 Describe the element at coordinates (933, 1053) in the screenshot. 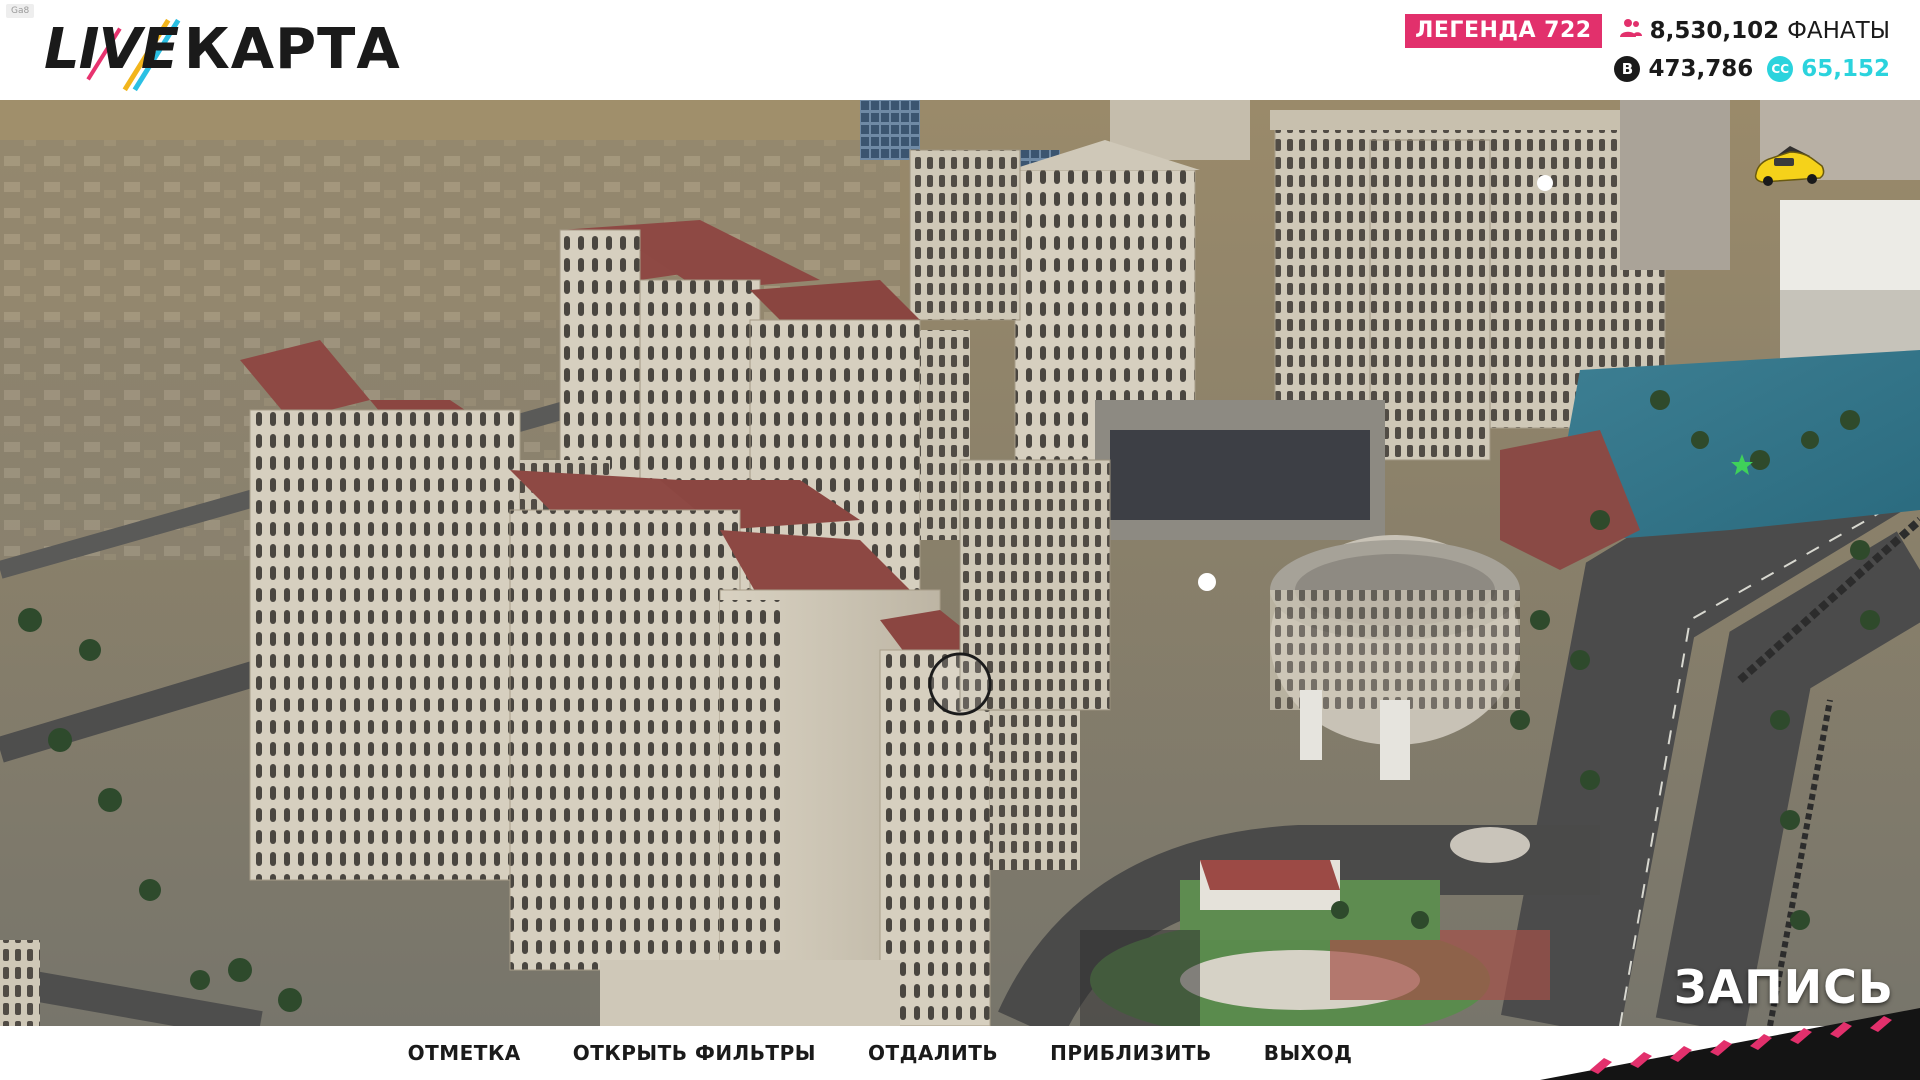

I see `zoom-out-button: ОТДАЛИТЬ` at that location.